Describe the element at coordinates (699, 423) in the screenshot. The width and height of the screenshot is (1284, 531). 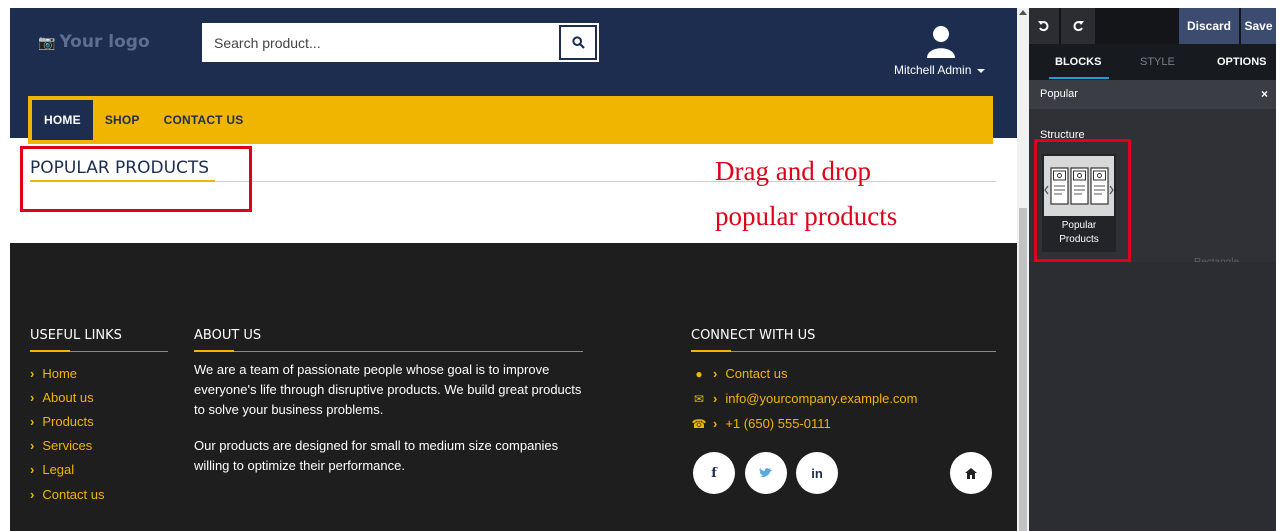
I see `phone-icon: ☎` at that location.